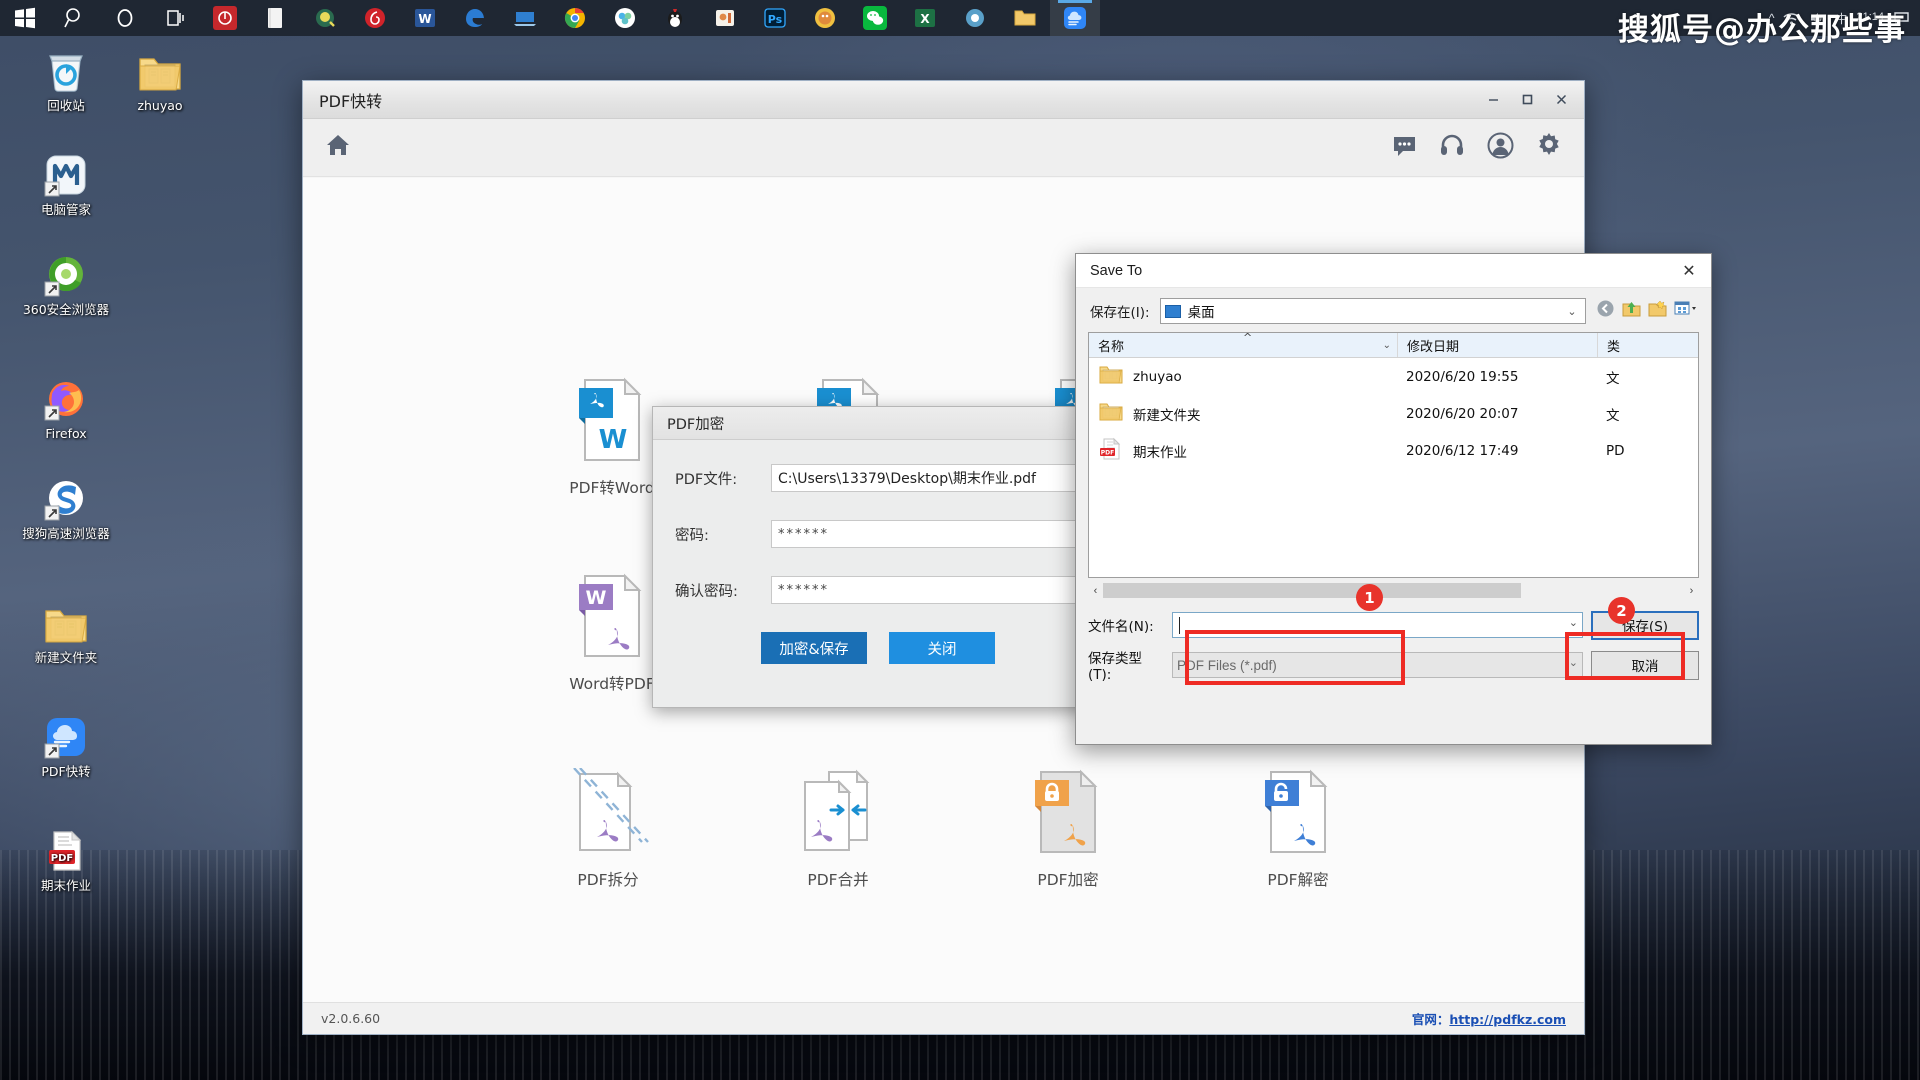 The width and height of the screenshot is (1920, 1080). What do you see at coordinates (928, 590) in the screenshot?
I see `encrypt-confirm-input: ******` at bounding box center [928, 590].